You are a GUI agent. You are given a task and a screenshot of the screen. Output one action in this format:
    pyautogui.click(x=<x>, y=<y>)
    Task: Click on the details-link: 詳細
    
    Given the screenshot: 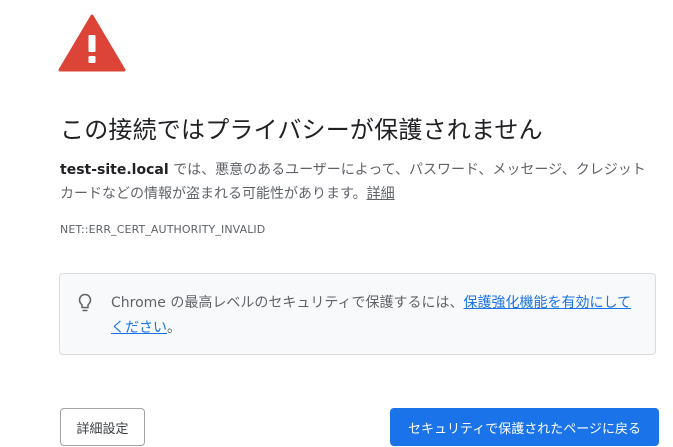 What is the action you would take?
    pyautogui.click(x=381, y=194)
    